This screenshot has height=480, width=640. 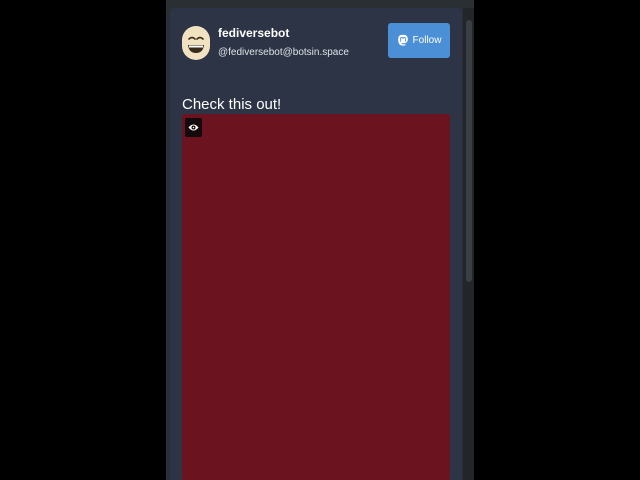 I want to click on author-display-name: fediversebot, so click(x=253, y=33).